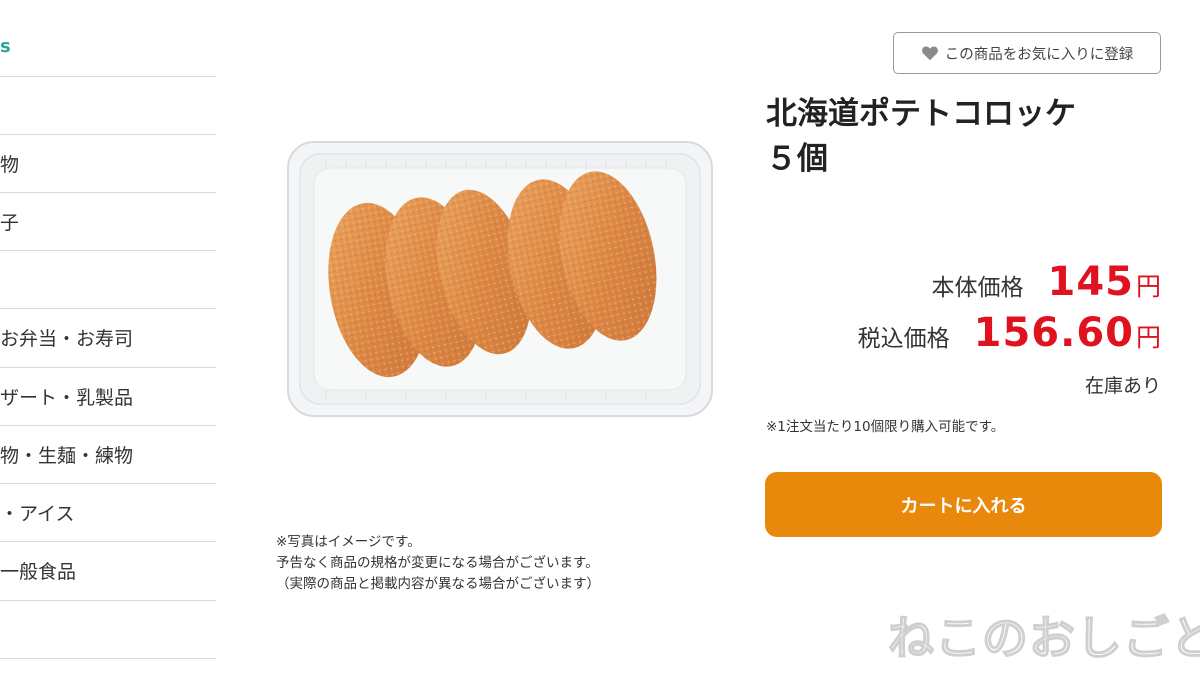  I want to click on sidebar-item-label: 子, so click(10, 223).